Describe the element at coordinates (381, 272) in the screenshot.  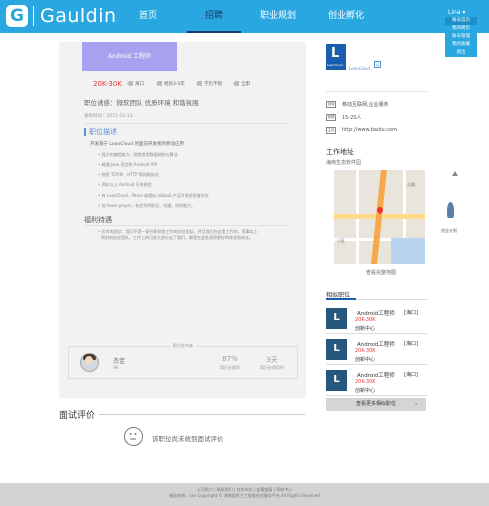
I see `view-full-map-link: 查看完整地图` at that location.